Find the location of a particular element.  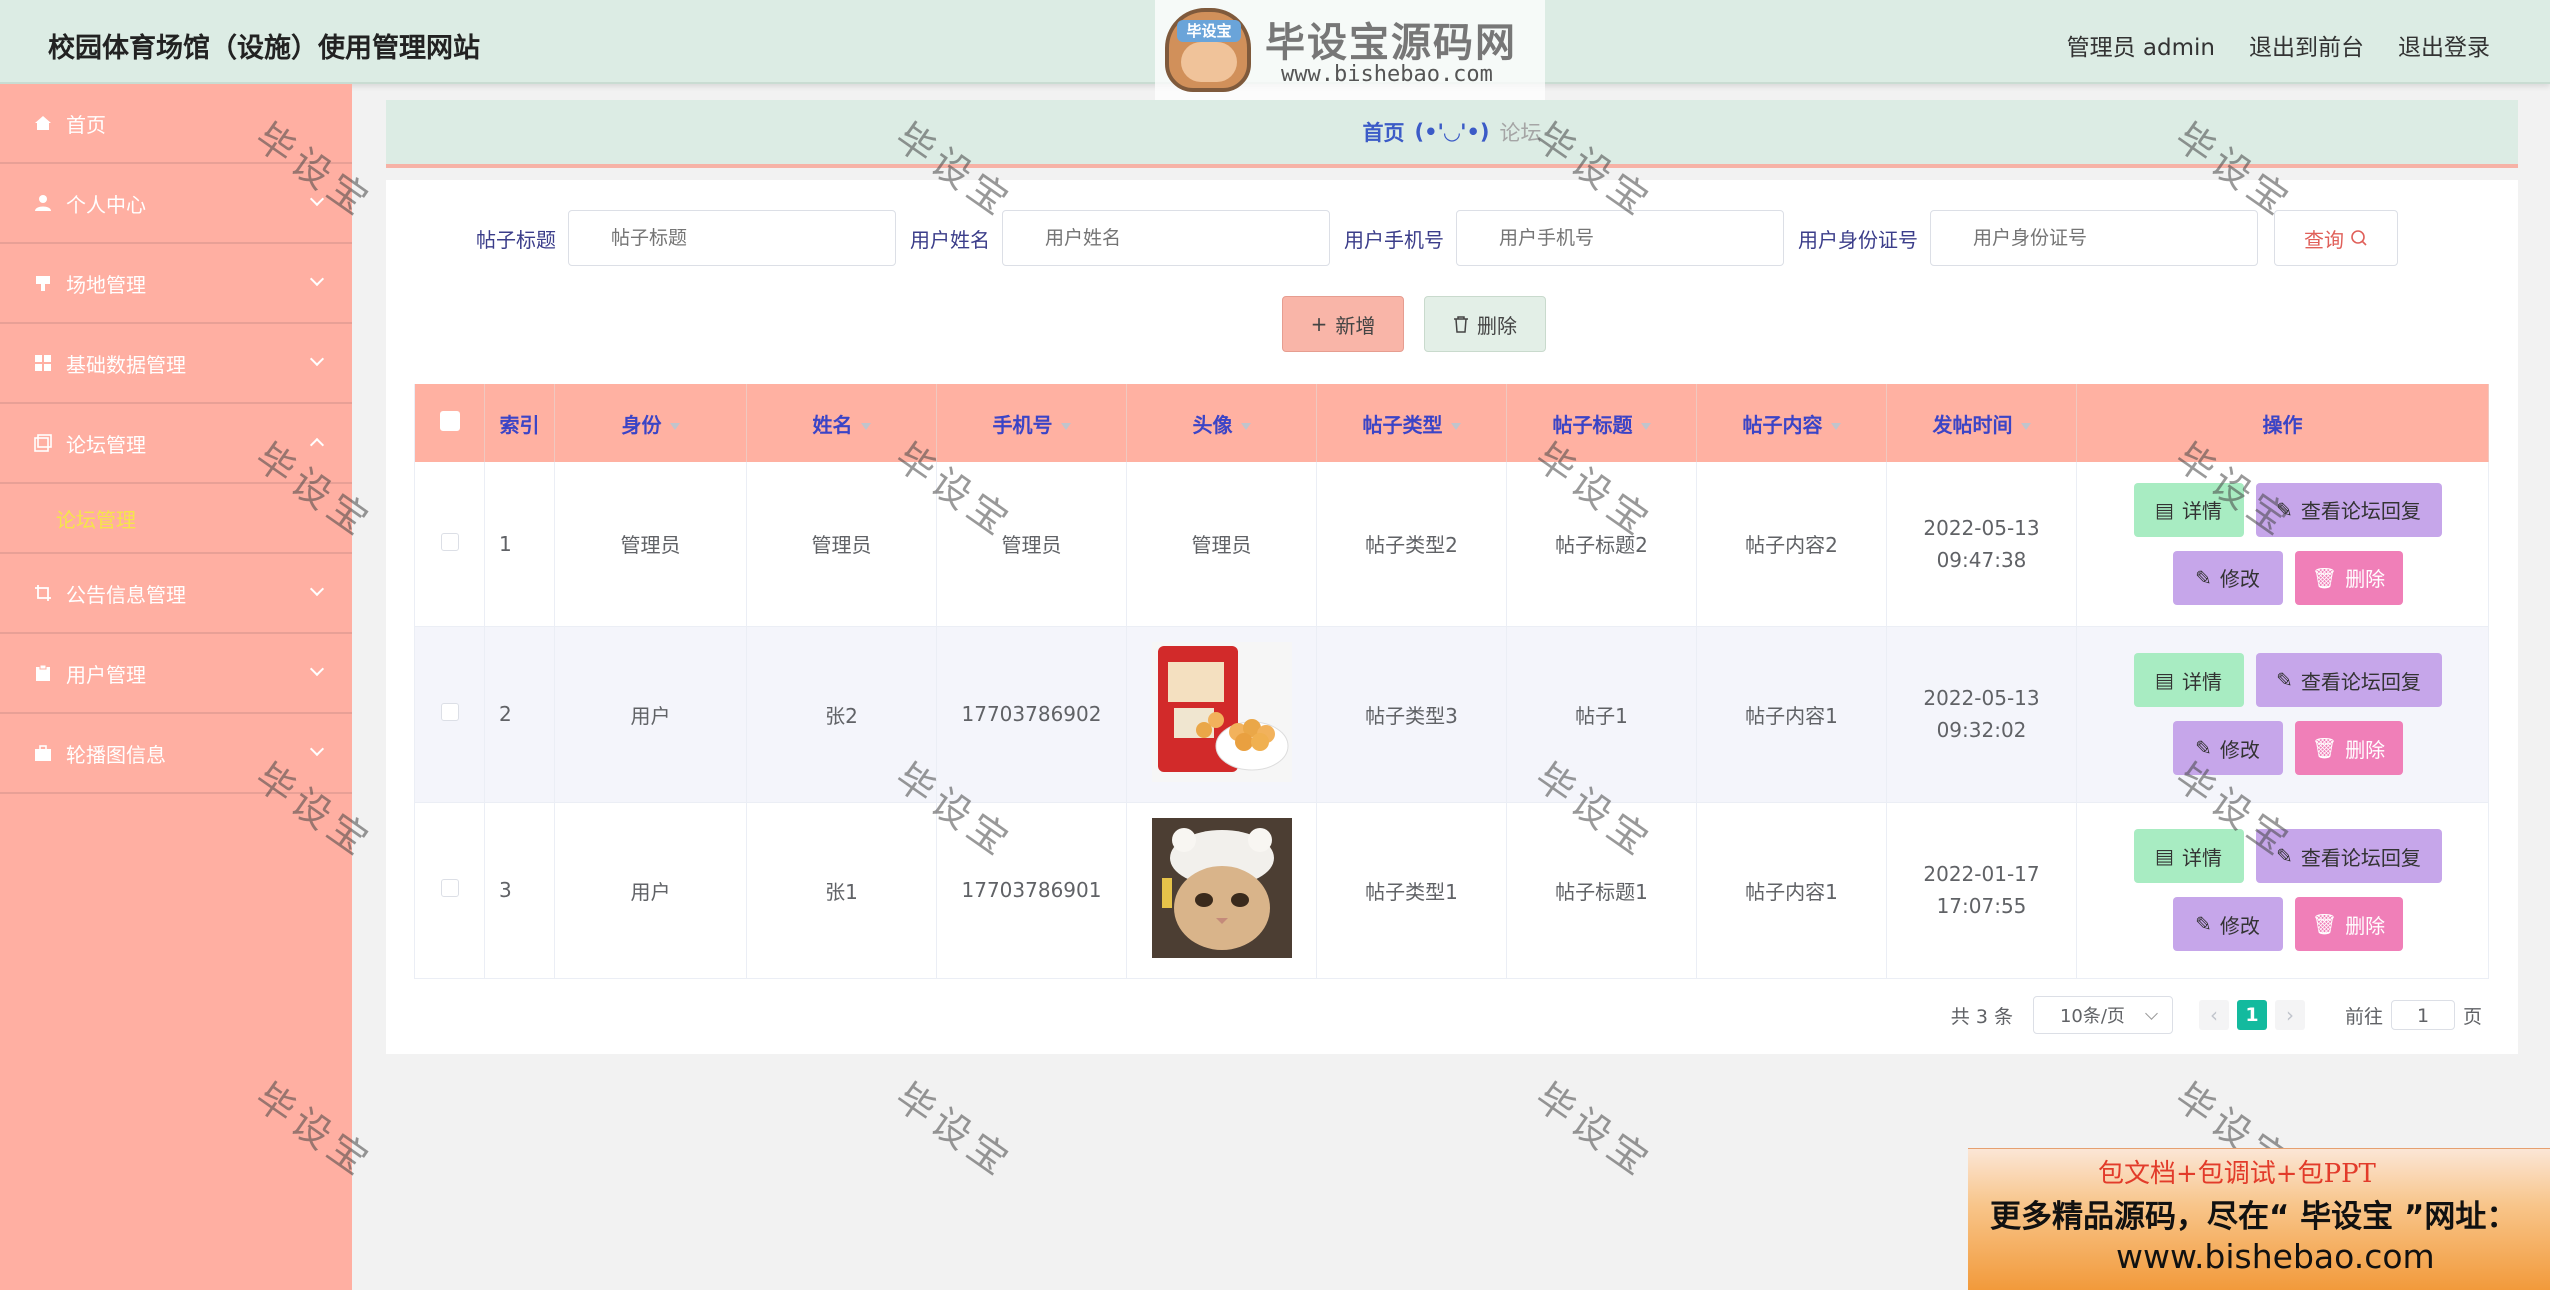

sidebar-item-notice: 公告信息管理 is located at coordinates (176, 594).